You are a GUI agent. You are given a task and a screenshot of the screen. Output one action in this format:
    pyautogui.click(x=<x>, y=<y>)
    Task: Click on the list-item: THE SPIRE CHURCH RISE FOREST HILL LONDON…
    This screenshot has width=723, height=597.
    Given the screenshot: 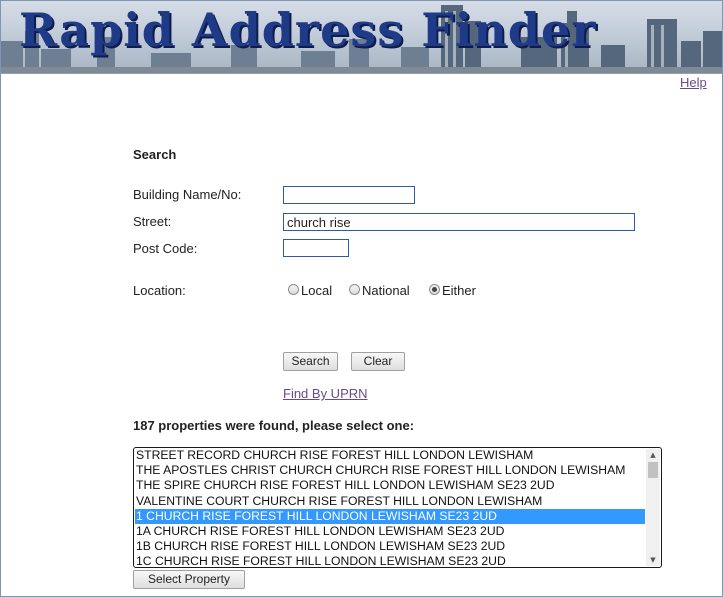 What is the action you would take?
    pyautogui.click(x=390, y=485)
    